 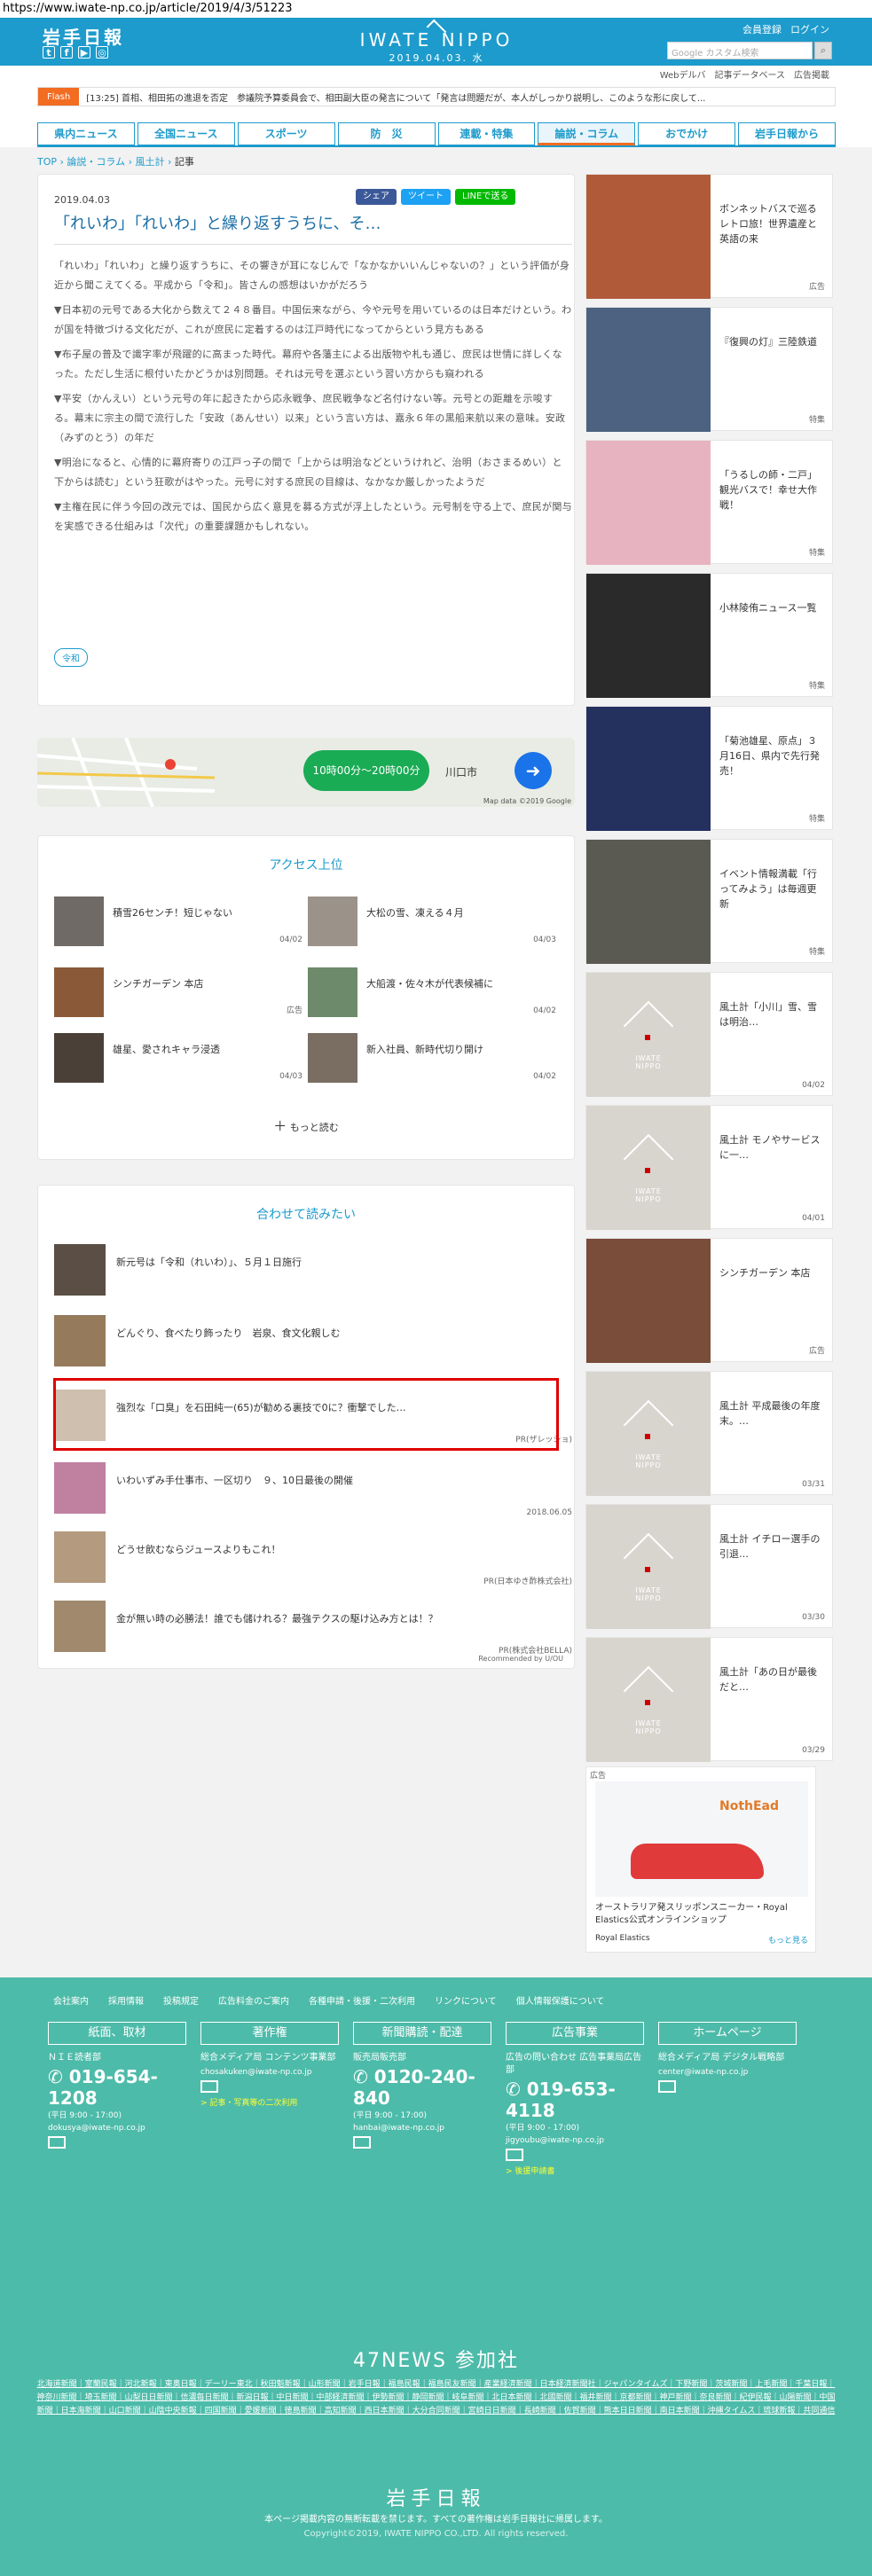 What do you see at coordinates (683, 74) in the screenshot?
I see `subnav-link: Webデルバ` at bounding box center [683, 74].